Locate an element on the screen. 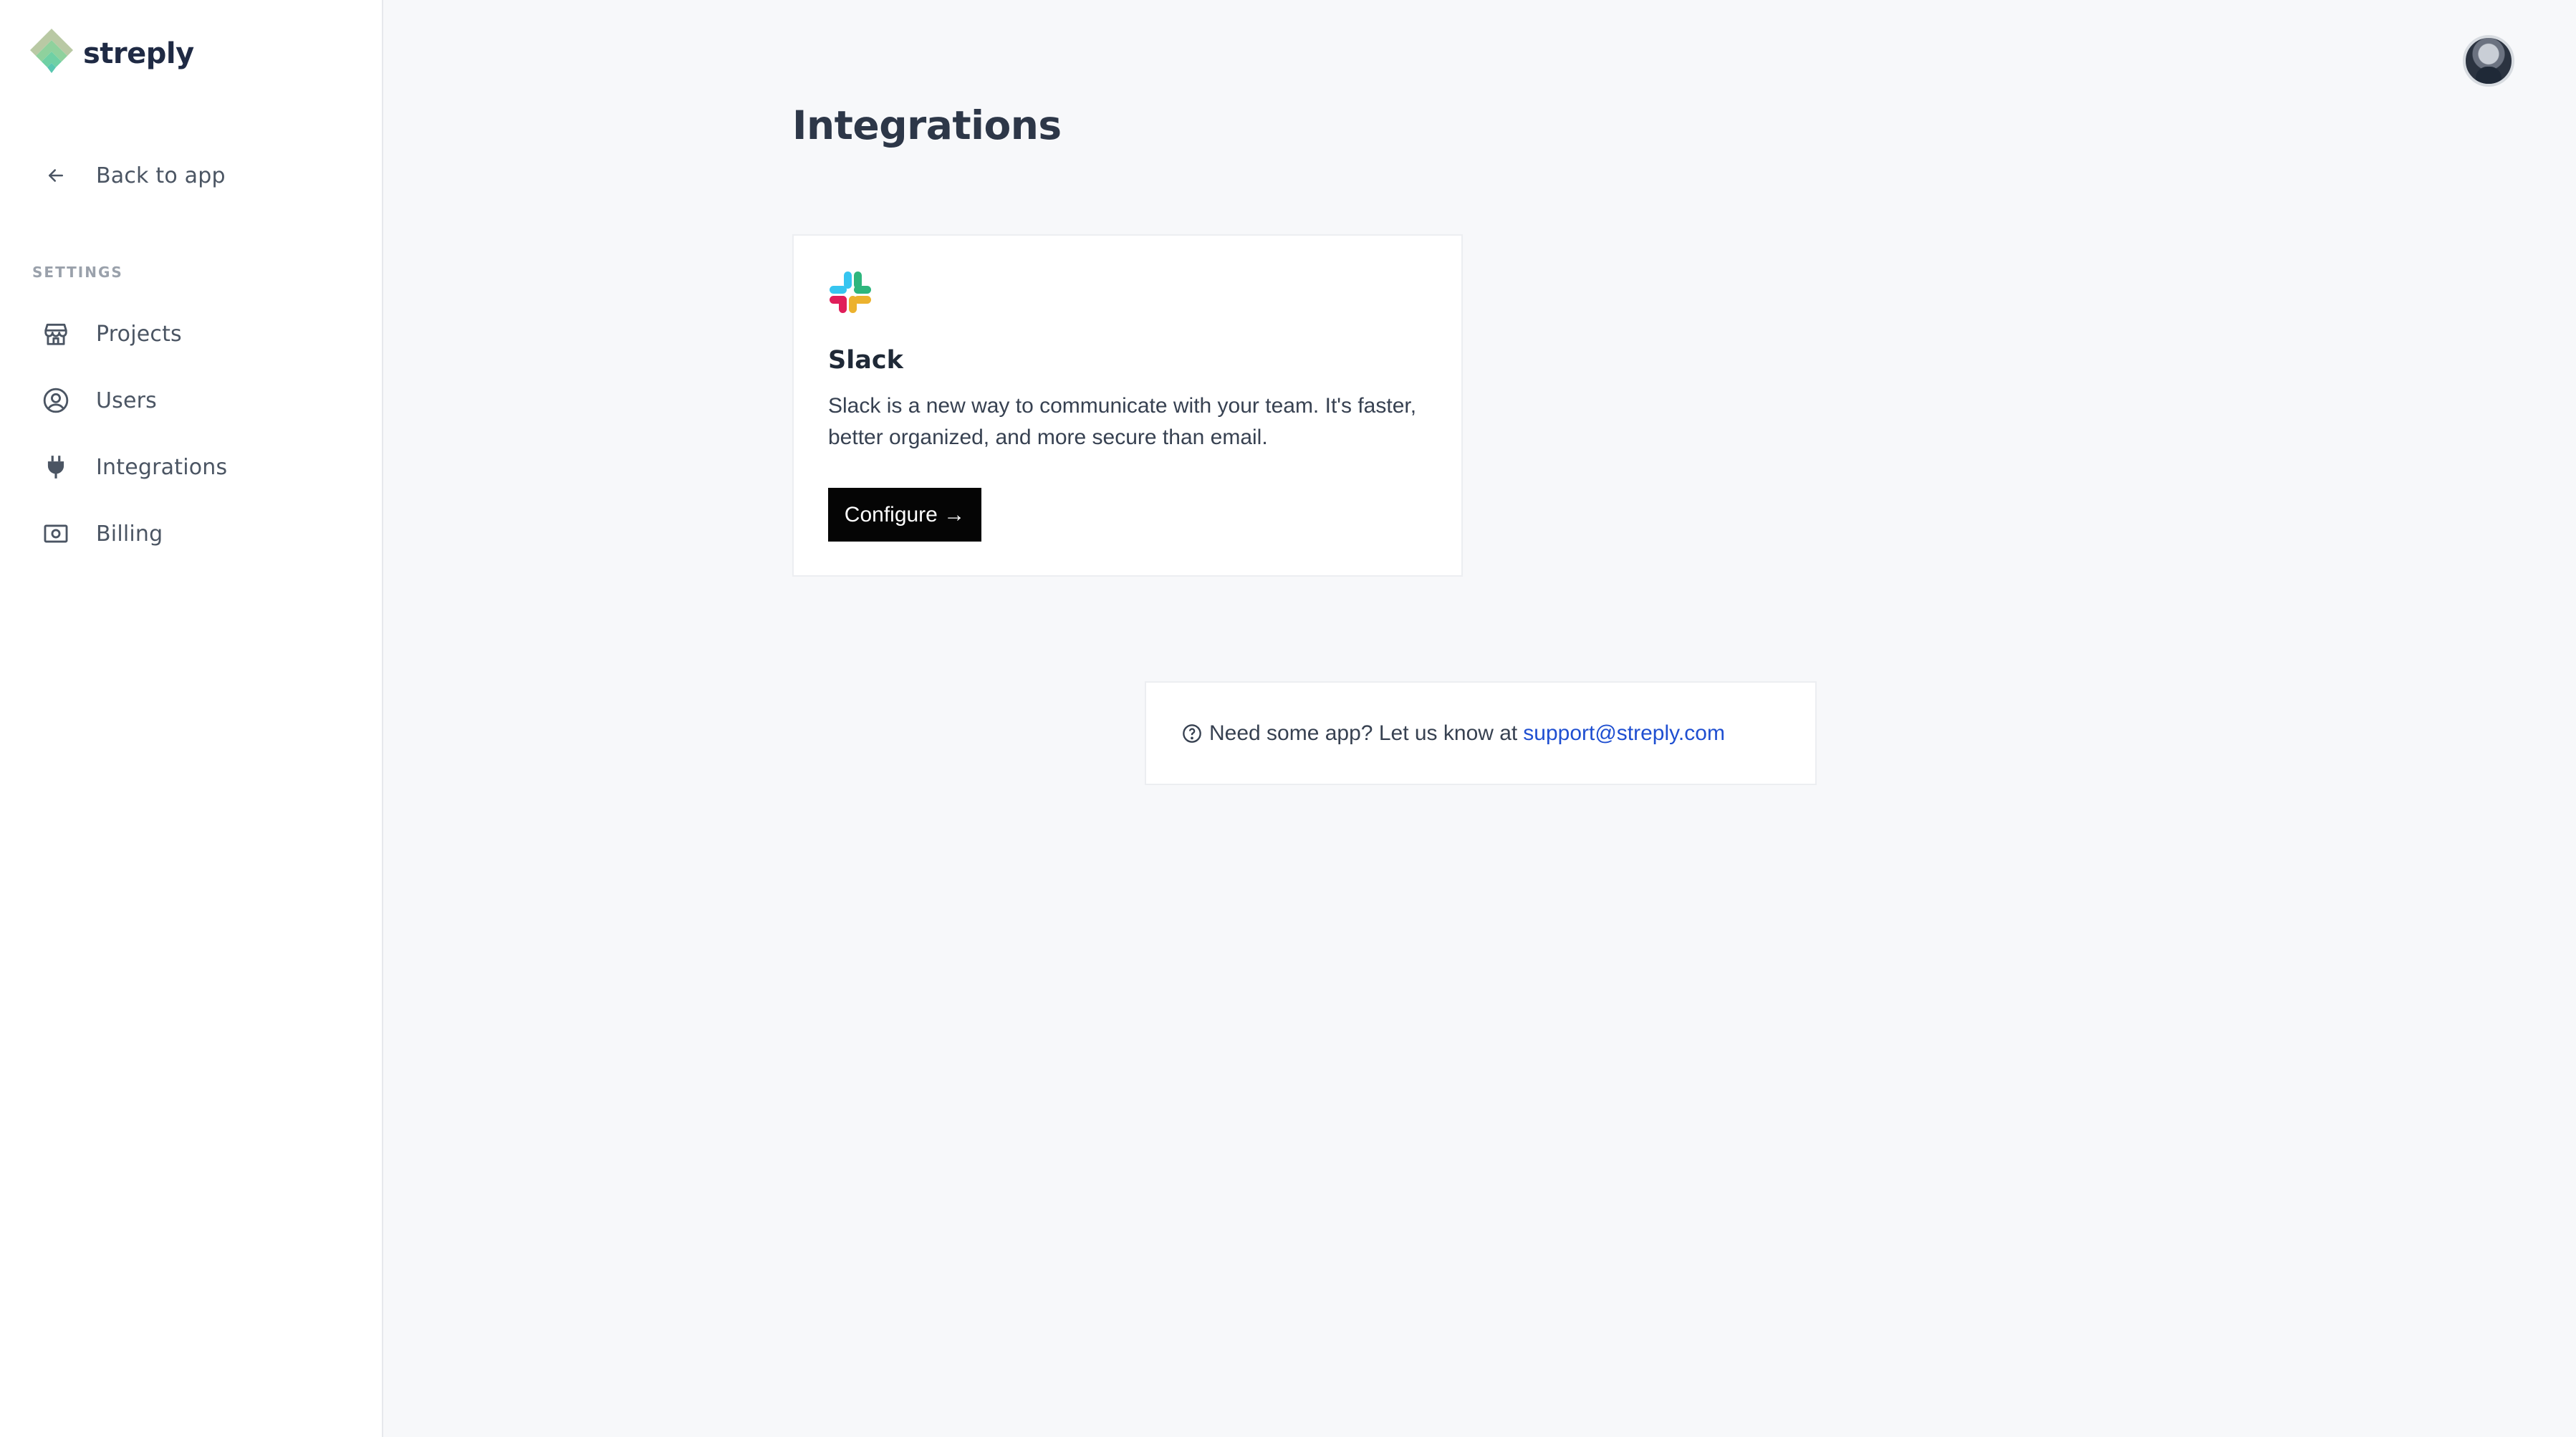  slack-icon is located at coordinates (851, 292).